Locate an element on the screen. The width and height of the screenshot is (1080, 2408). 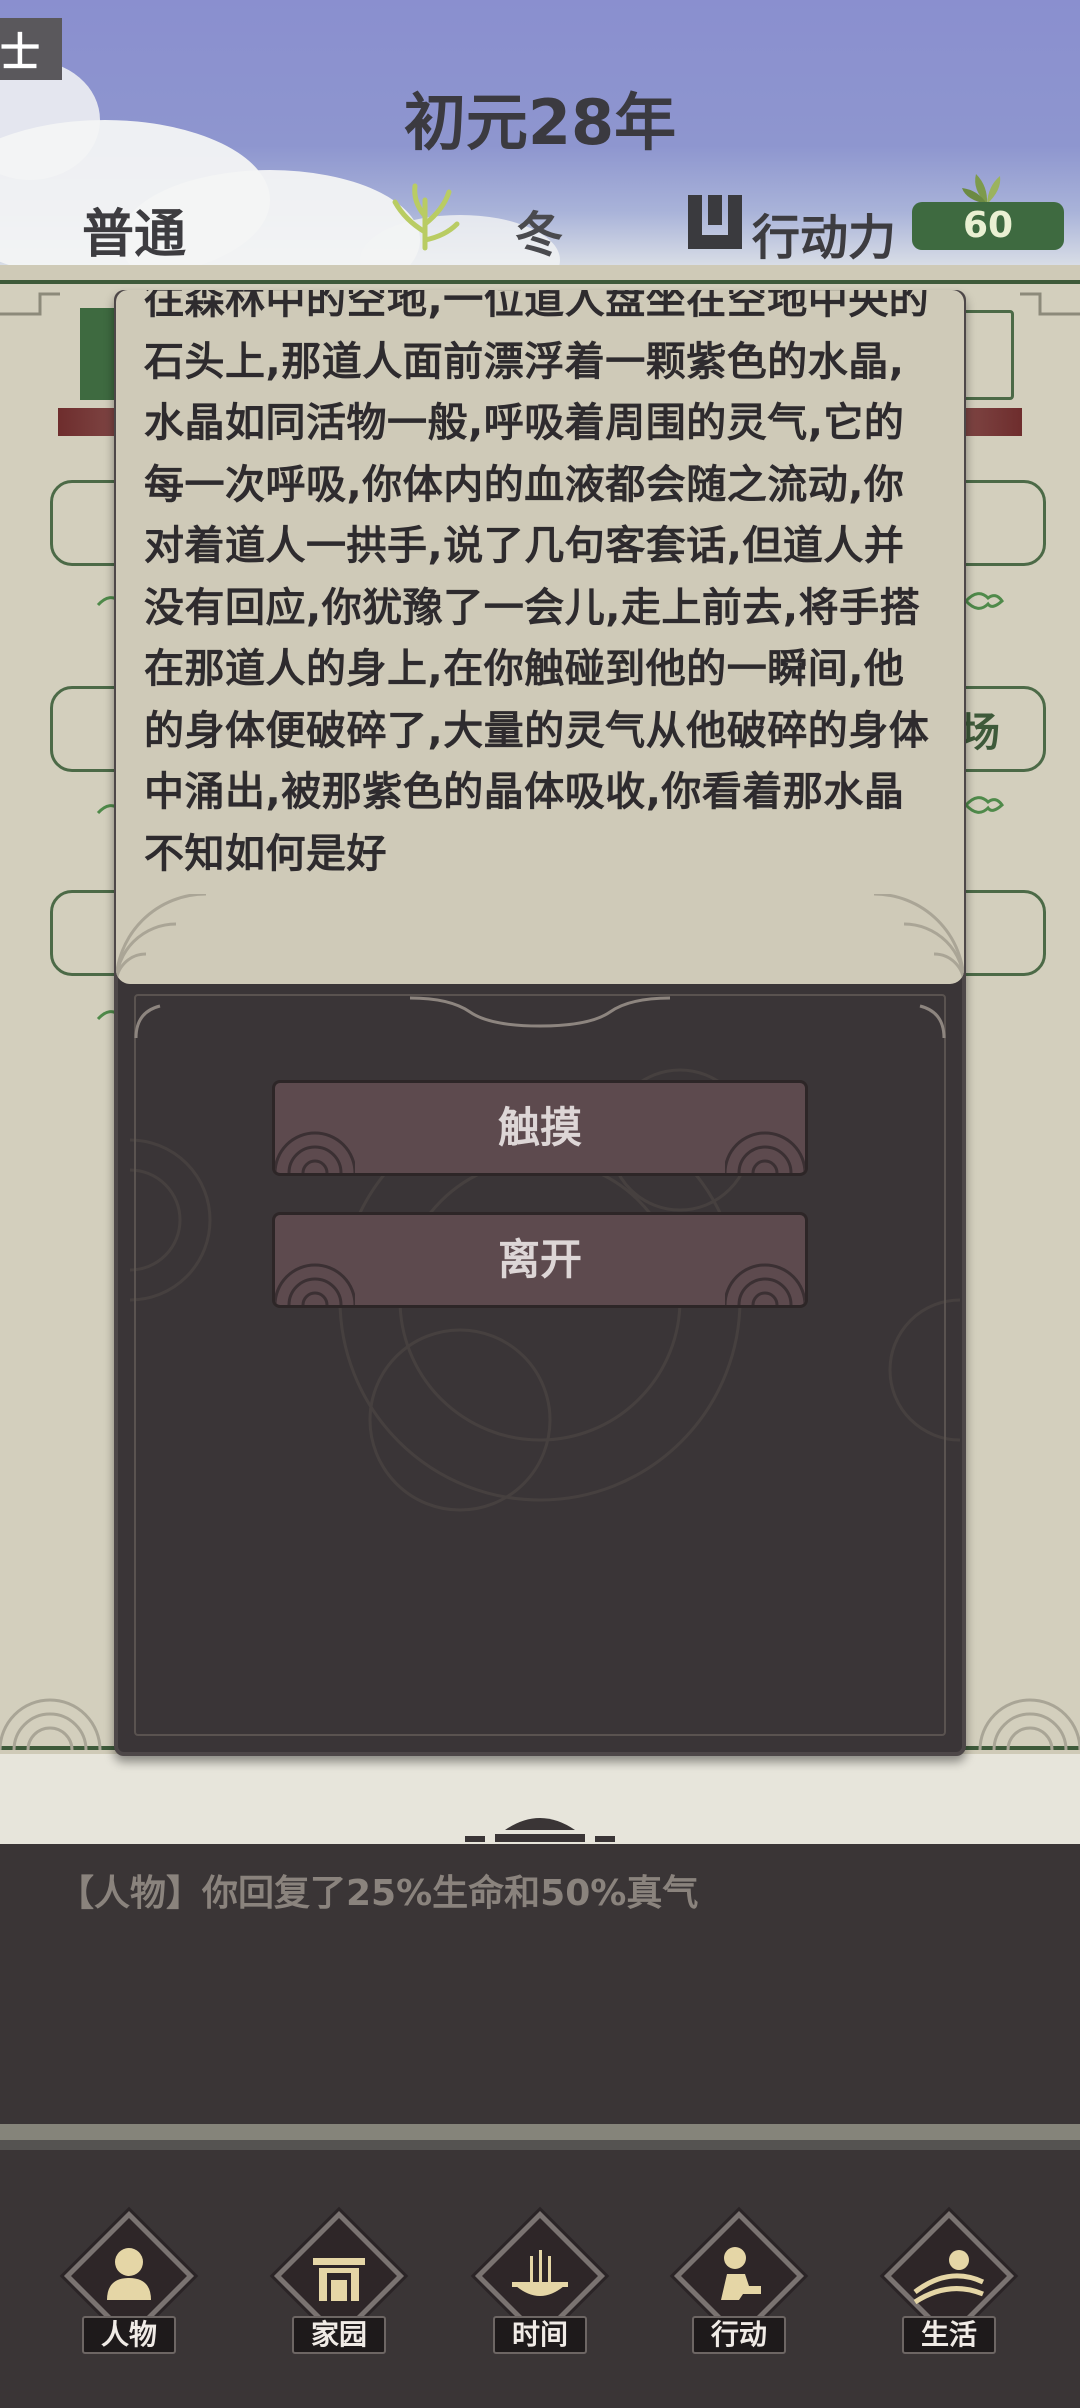
bottom-navigation: 人物 家园 时间 行动 生活 is located at coordinates (540, 2279).